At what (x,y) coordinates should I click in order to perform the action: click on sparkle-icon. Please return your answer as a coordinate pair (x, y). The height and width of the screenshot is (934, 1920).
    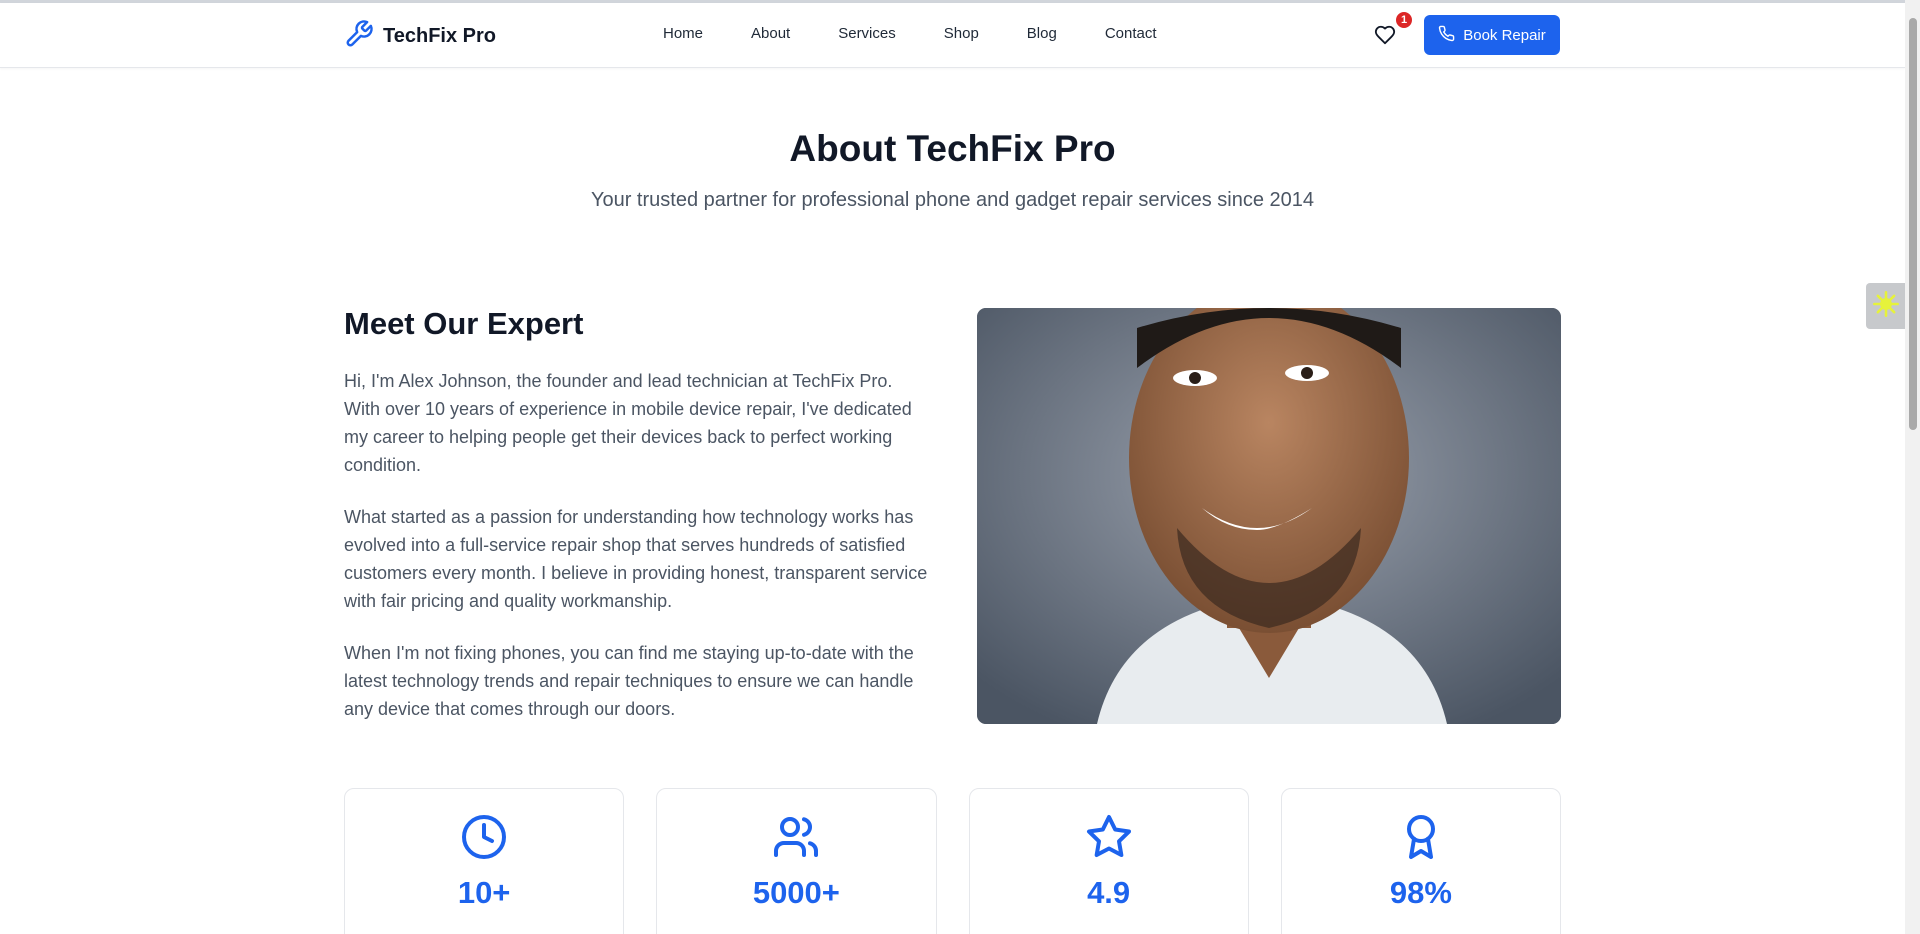
    Looking at the image, I should click on (1886, 306).